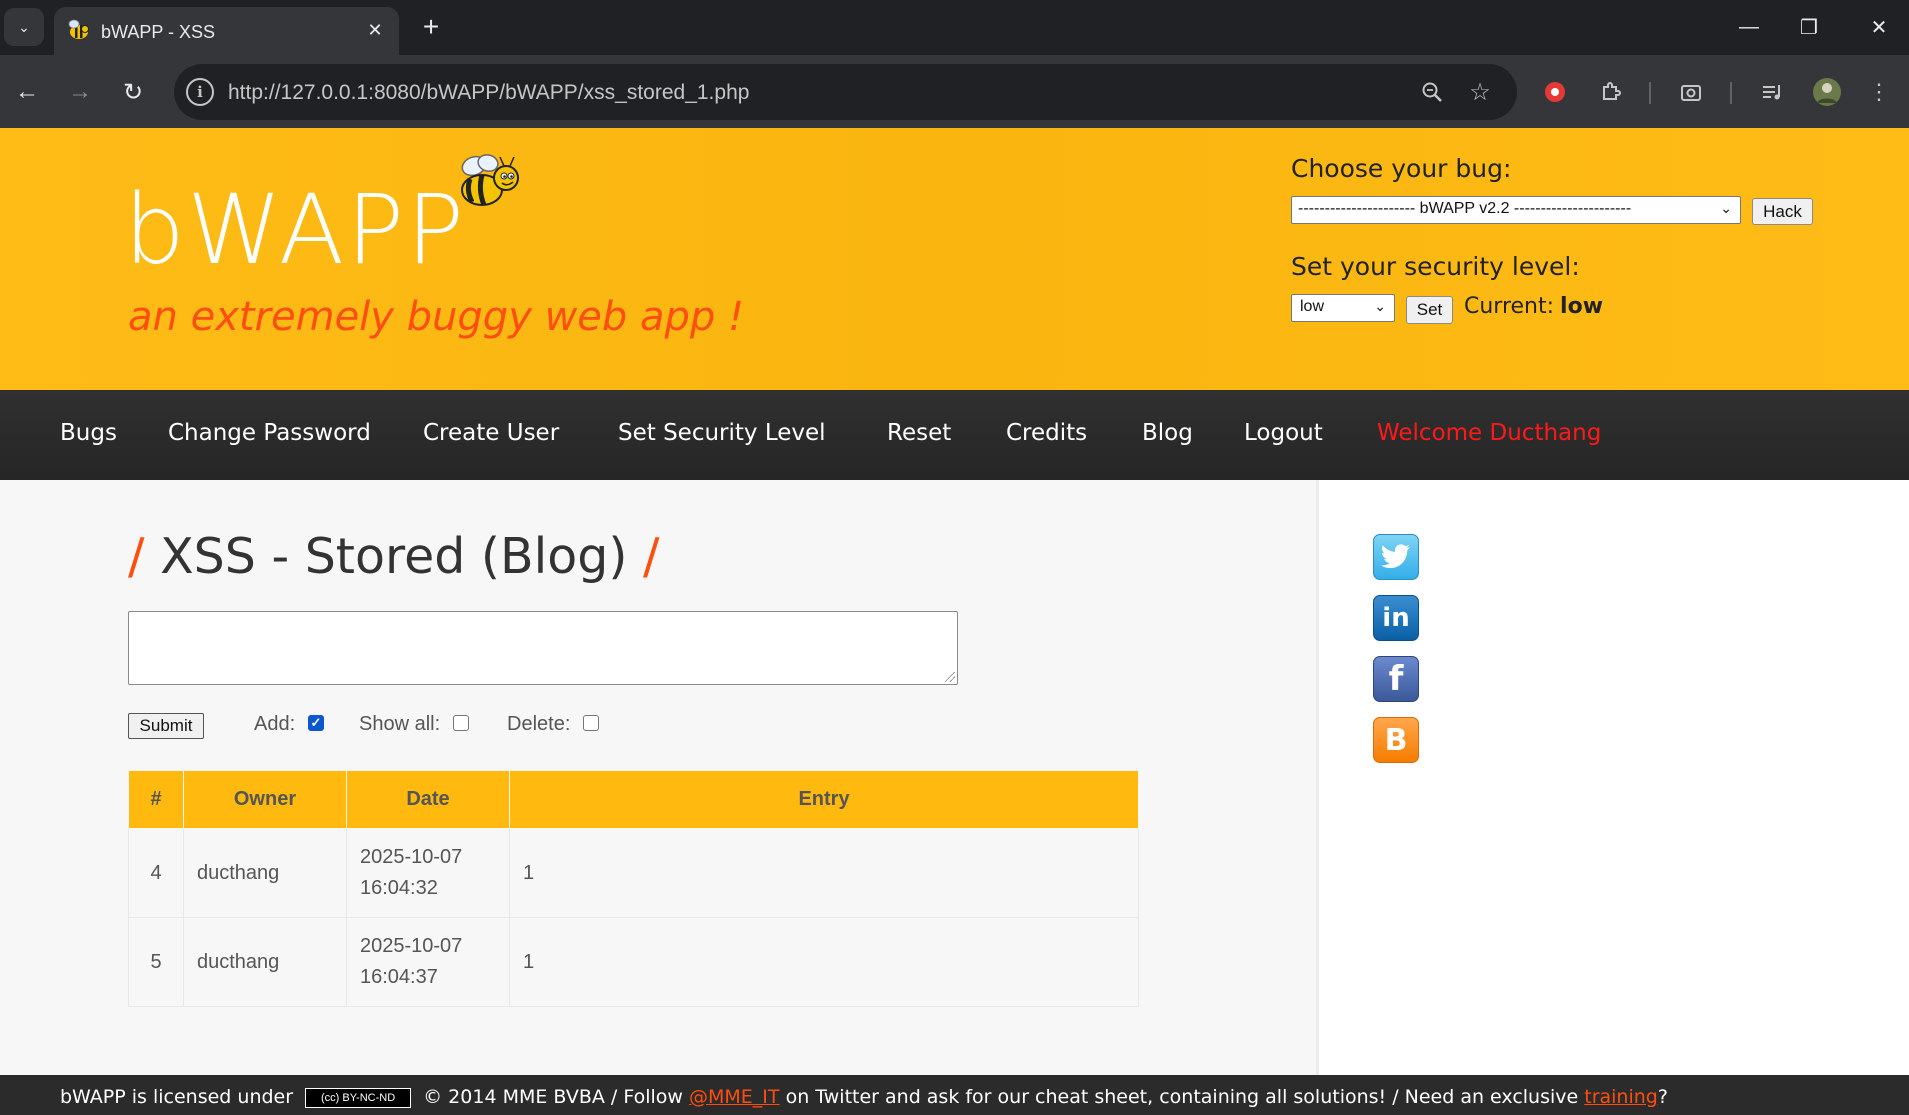  Describe the element at coordinates (1167, 433) in the screenshot. I see `menu-item-blog: Blog` at that location.